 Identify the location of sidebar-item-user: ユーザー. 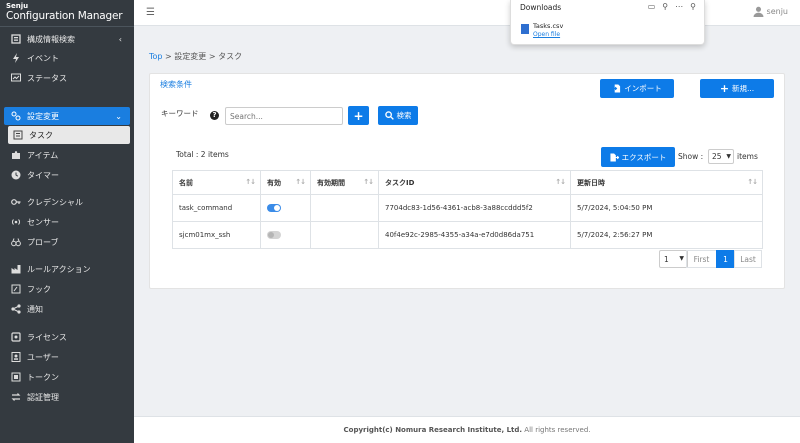
(67, 357).